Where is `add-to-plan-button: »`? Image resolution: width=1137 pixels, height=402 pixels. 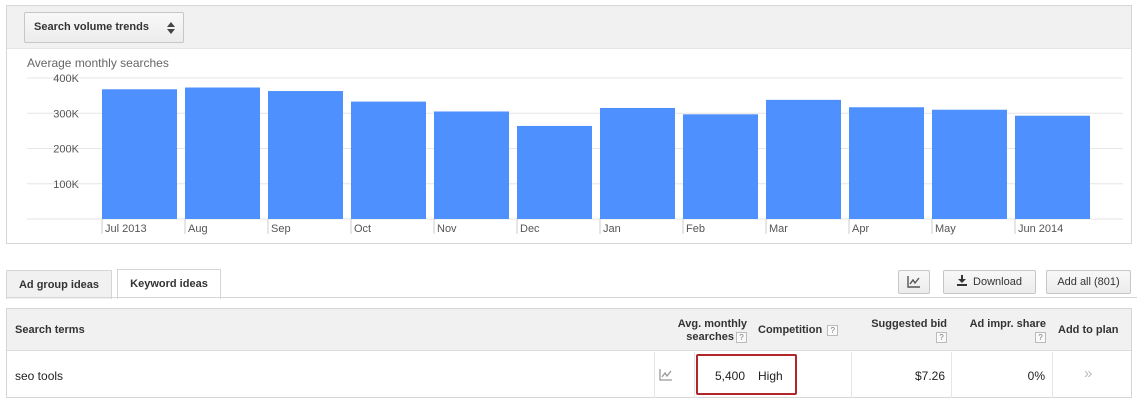
add-to-plan-button: » is located at coordinates (1088, 373).